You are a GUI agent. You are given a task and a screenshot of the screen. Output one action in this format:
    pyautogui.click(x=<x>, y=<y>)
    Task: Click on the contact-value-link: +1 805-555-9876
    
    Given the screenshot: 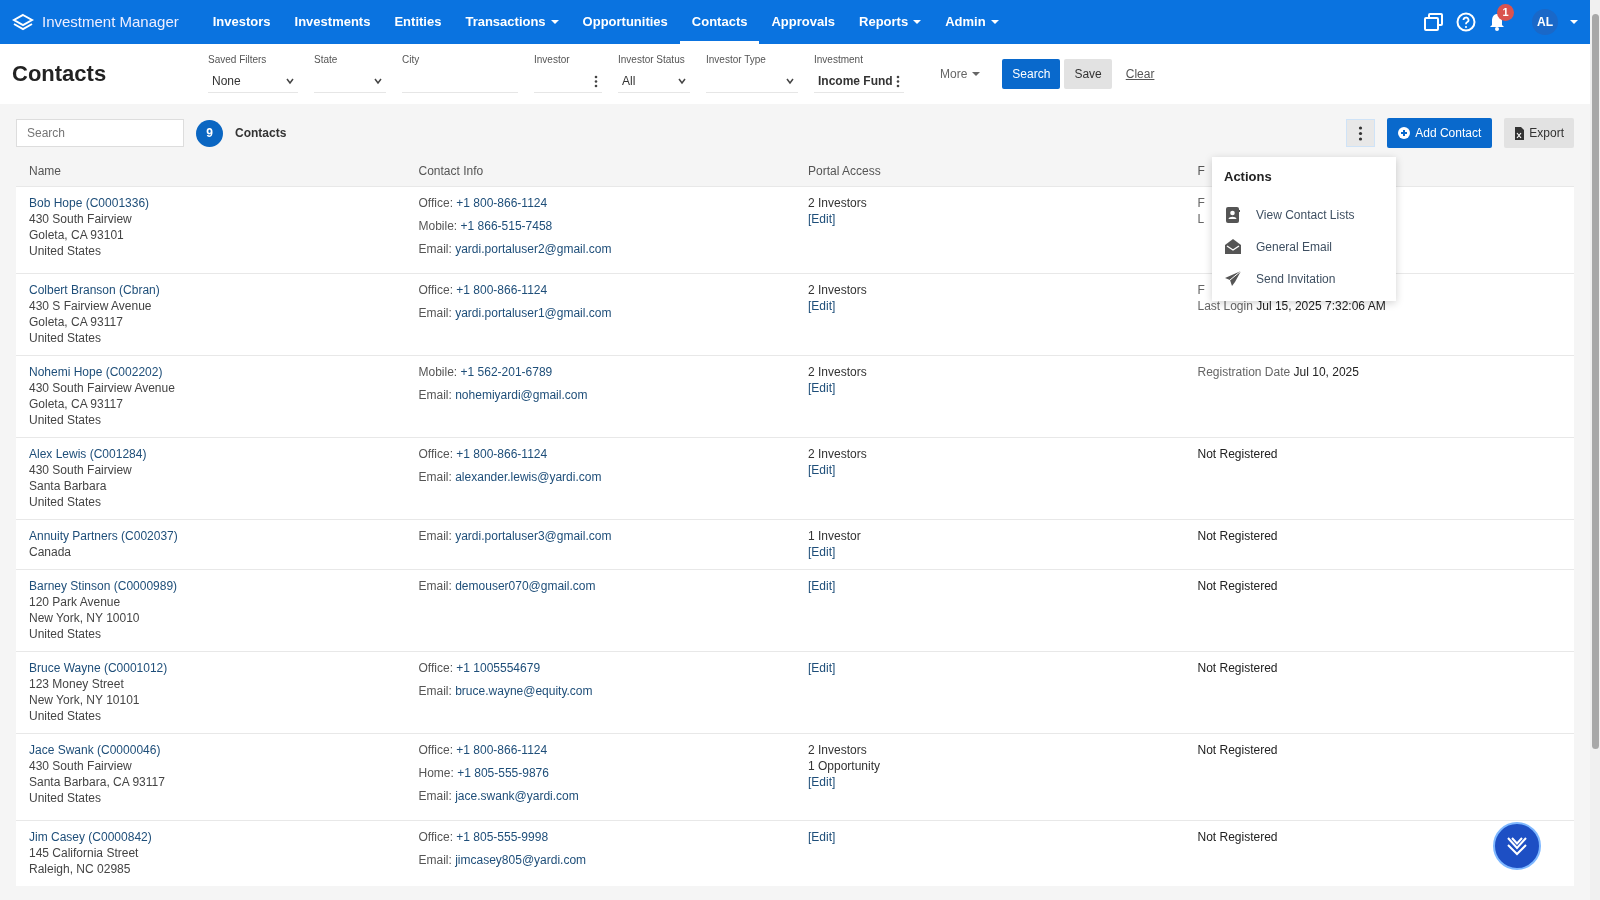 What is the action you would take?
    pyautogui.click(x=503, y=773)
    